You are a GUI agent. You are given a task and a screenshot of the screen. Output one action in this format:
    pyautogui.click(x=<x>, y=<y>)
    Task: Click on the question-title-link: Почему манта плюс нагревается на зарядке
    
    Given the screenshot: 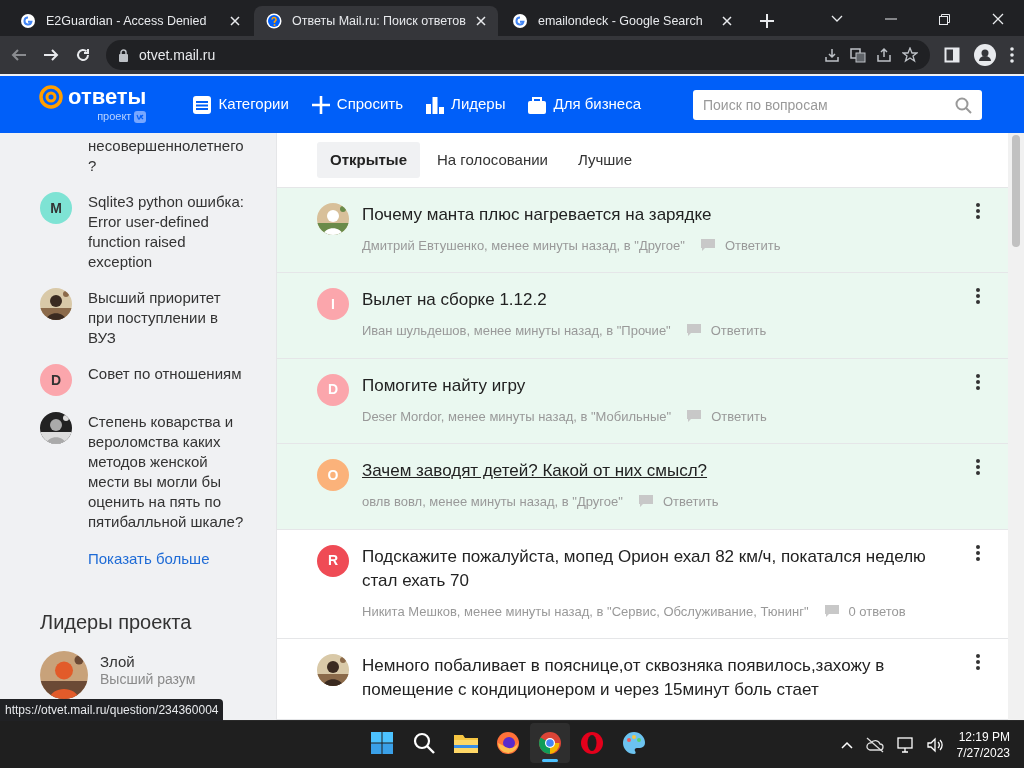 What is the action you would take?
    pyautogui.click(x=662, y=214)
    